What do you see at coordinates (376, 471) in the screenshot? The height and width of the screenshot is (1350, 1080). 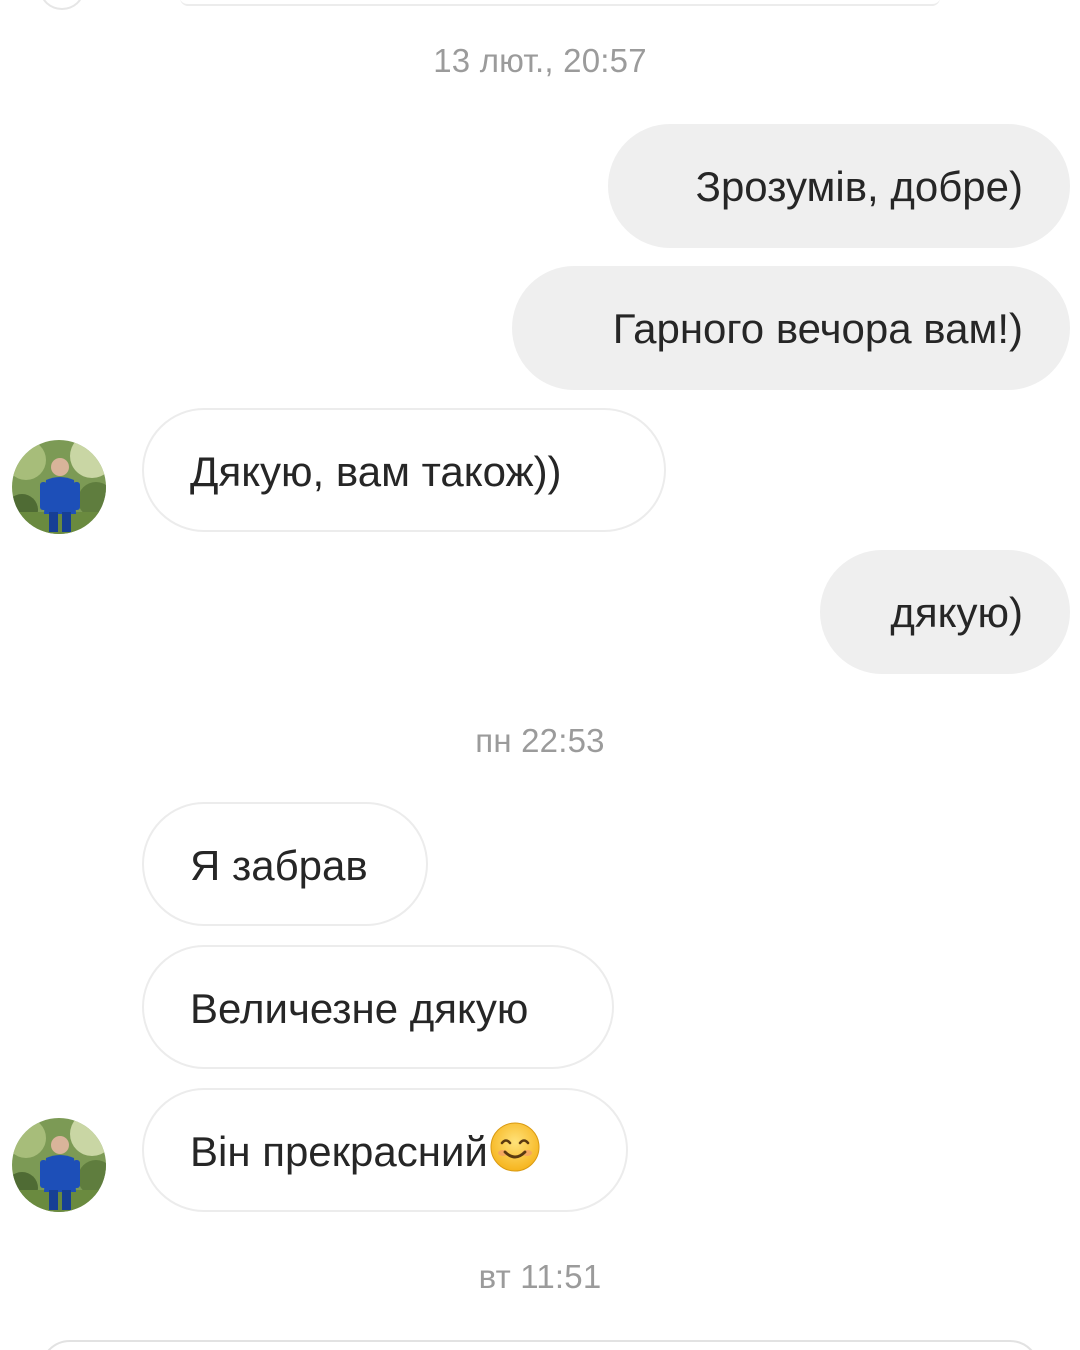 I see `message-text: Дякую, вам також))` at bounding box center [376, 471].